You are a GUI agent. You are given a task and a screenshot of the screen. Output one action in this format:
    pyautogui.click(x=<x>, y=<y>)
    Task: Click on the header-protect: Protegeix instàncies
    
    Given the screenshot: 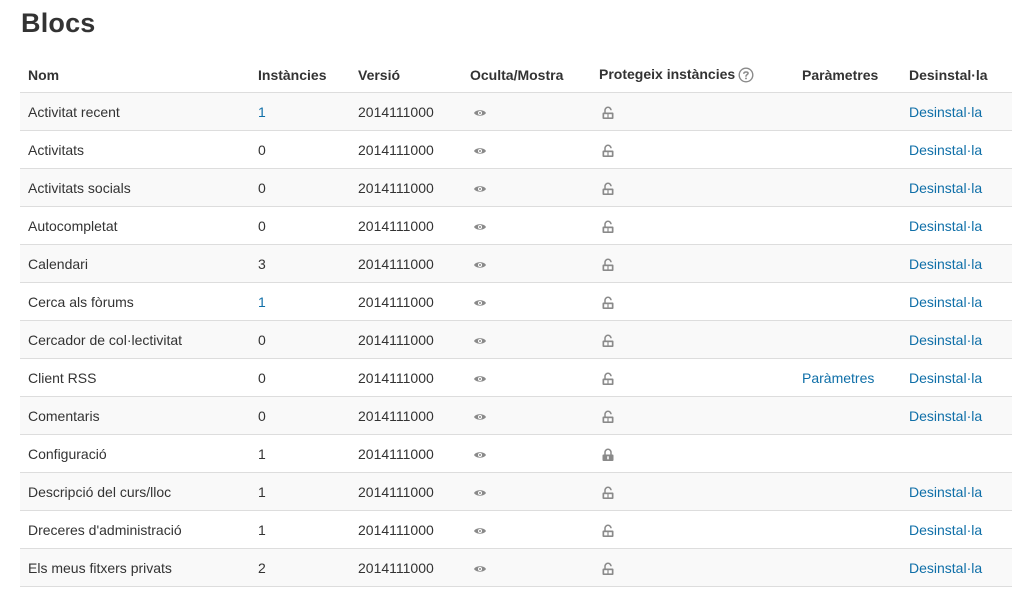 What is the action you would take?
    pyautogui.click(x=692, y=75)
    